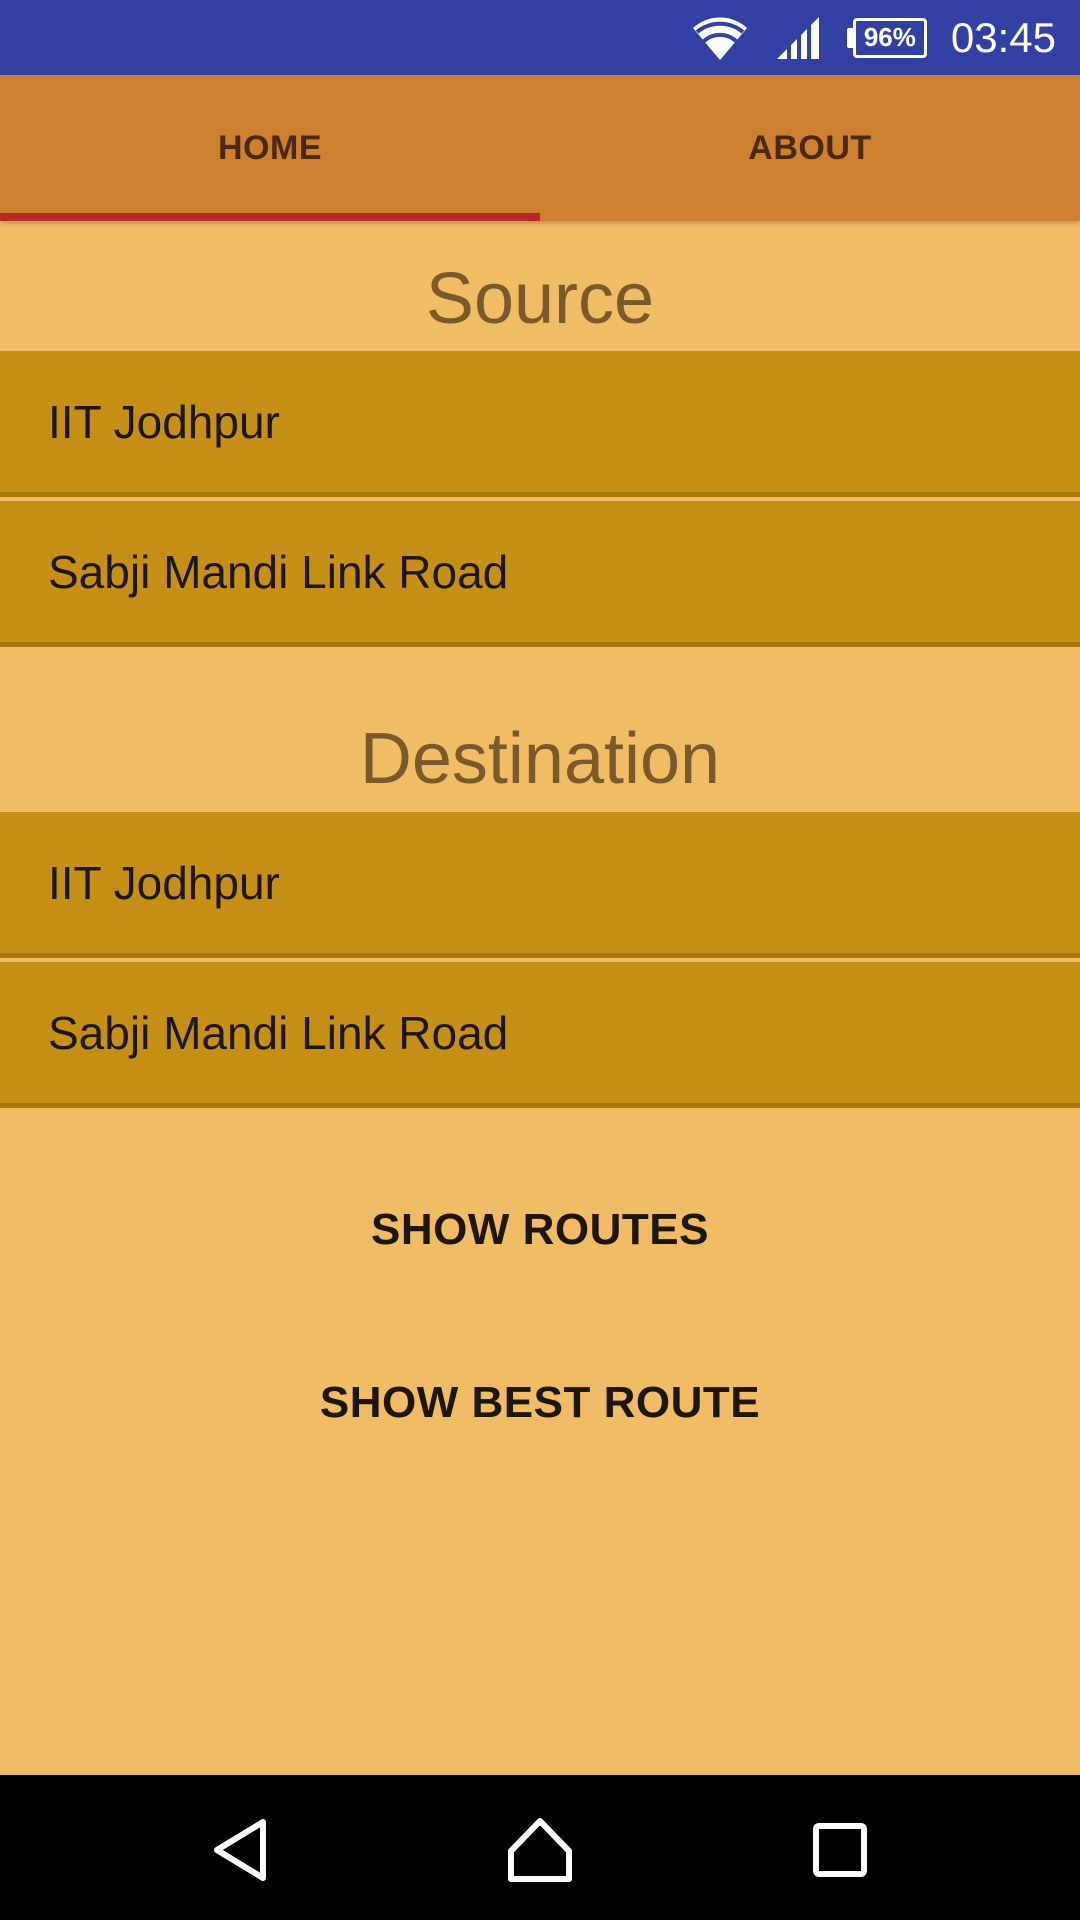  I want to click on battery-icon: 96%, so click(886, 37).